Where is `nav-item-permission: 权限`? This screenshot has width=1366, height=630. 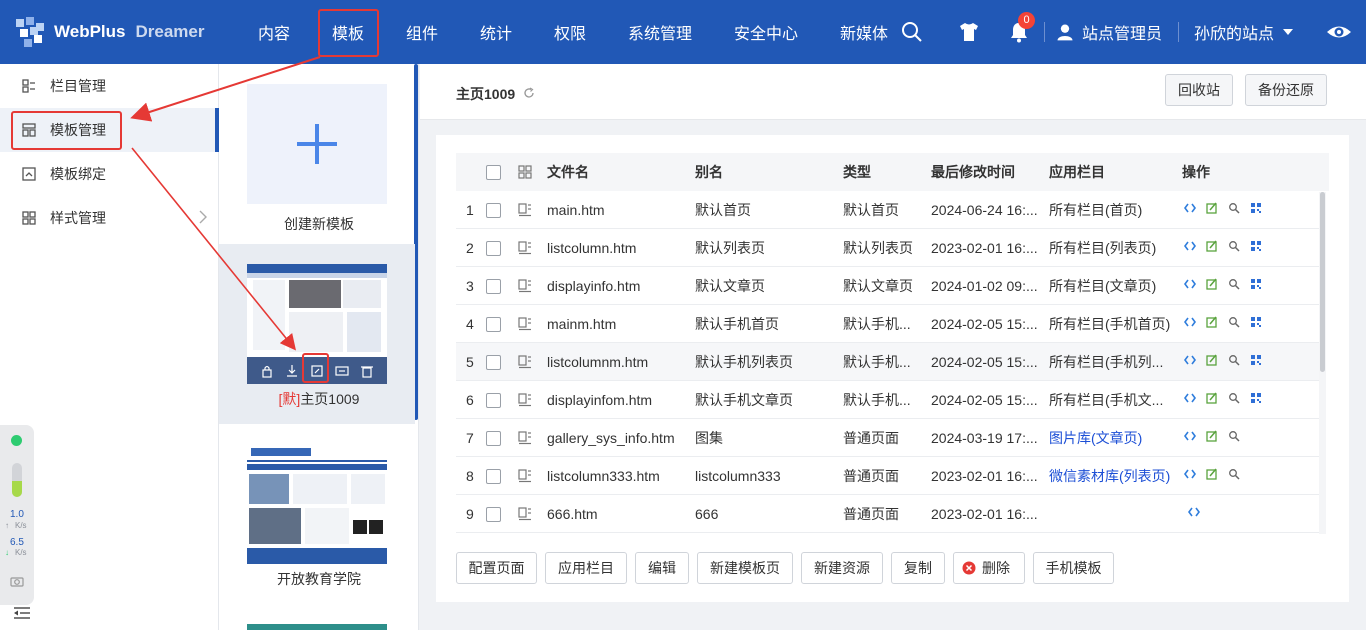 nav-item-permission: 权限 is located at coordinates (570, 32).